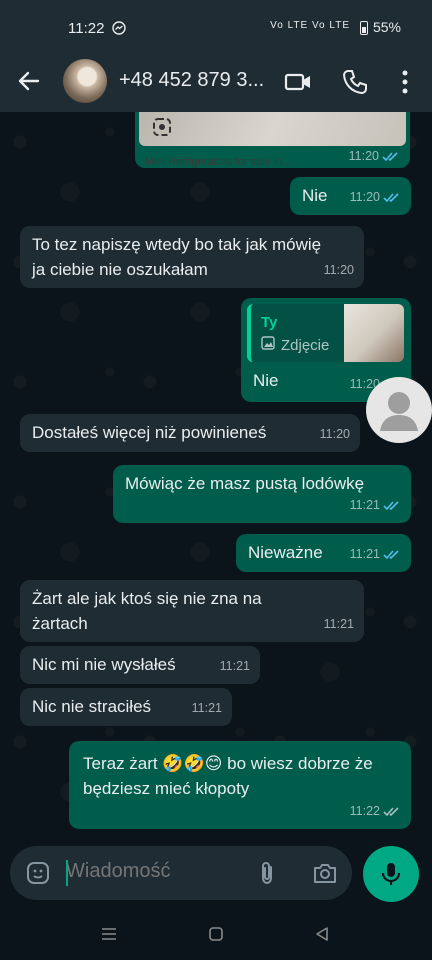 The width and height of the screenshot is (432, 960). I want to click on back-arrow-icon, so click(29, 81).